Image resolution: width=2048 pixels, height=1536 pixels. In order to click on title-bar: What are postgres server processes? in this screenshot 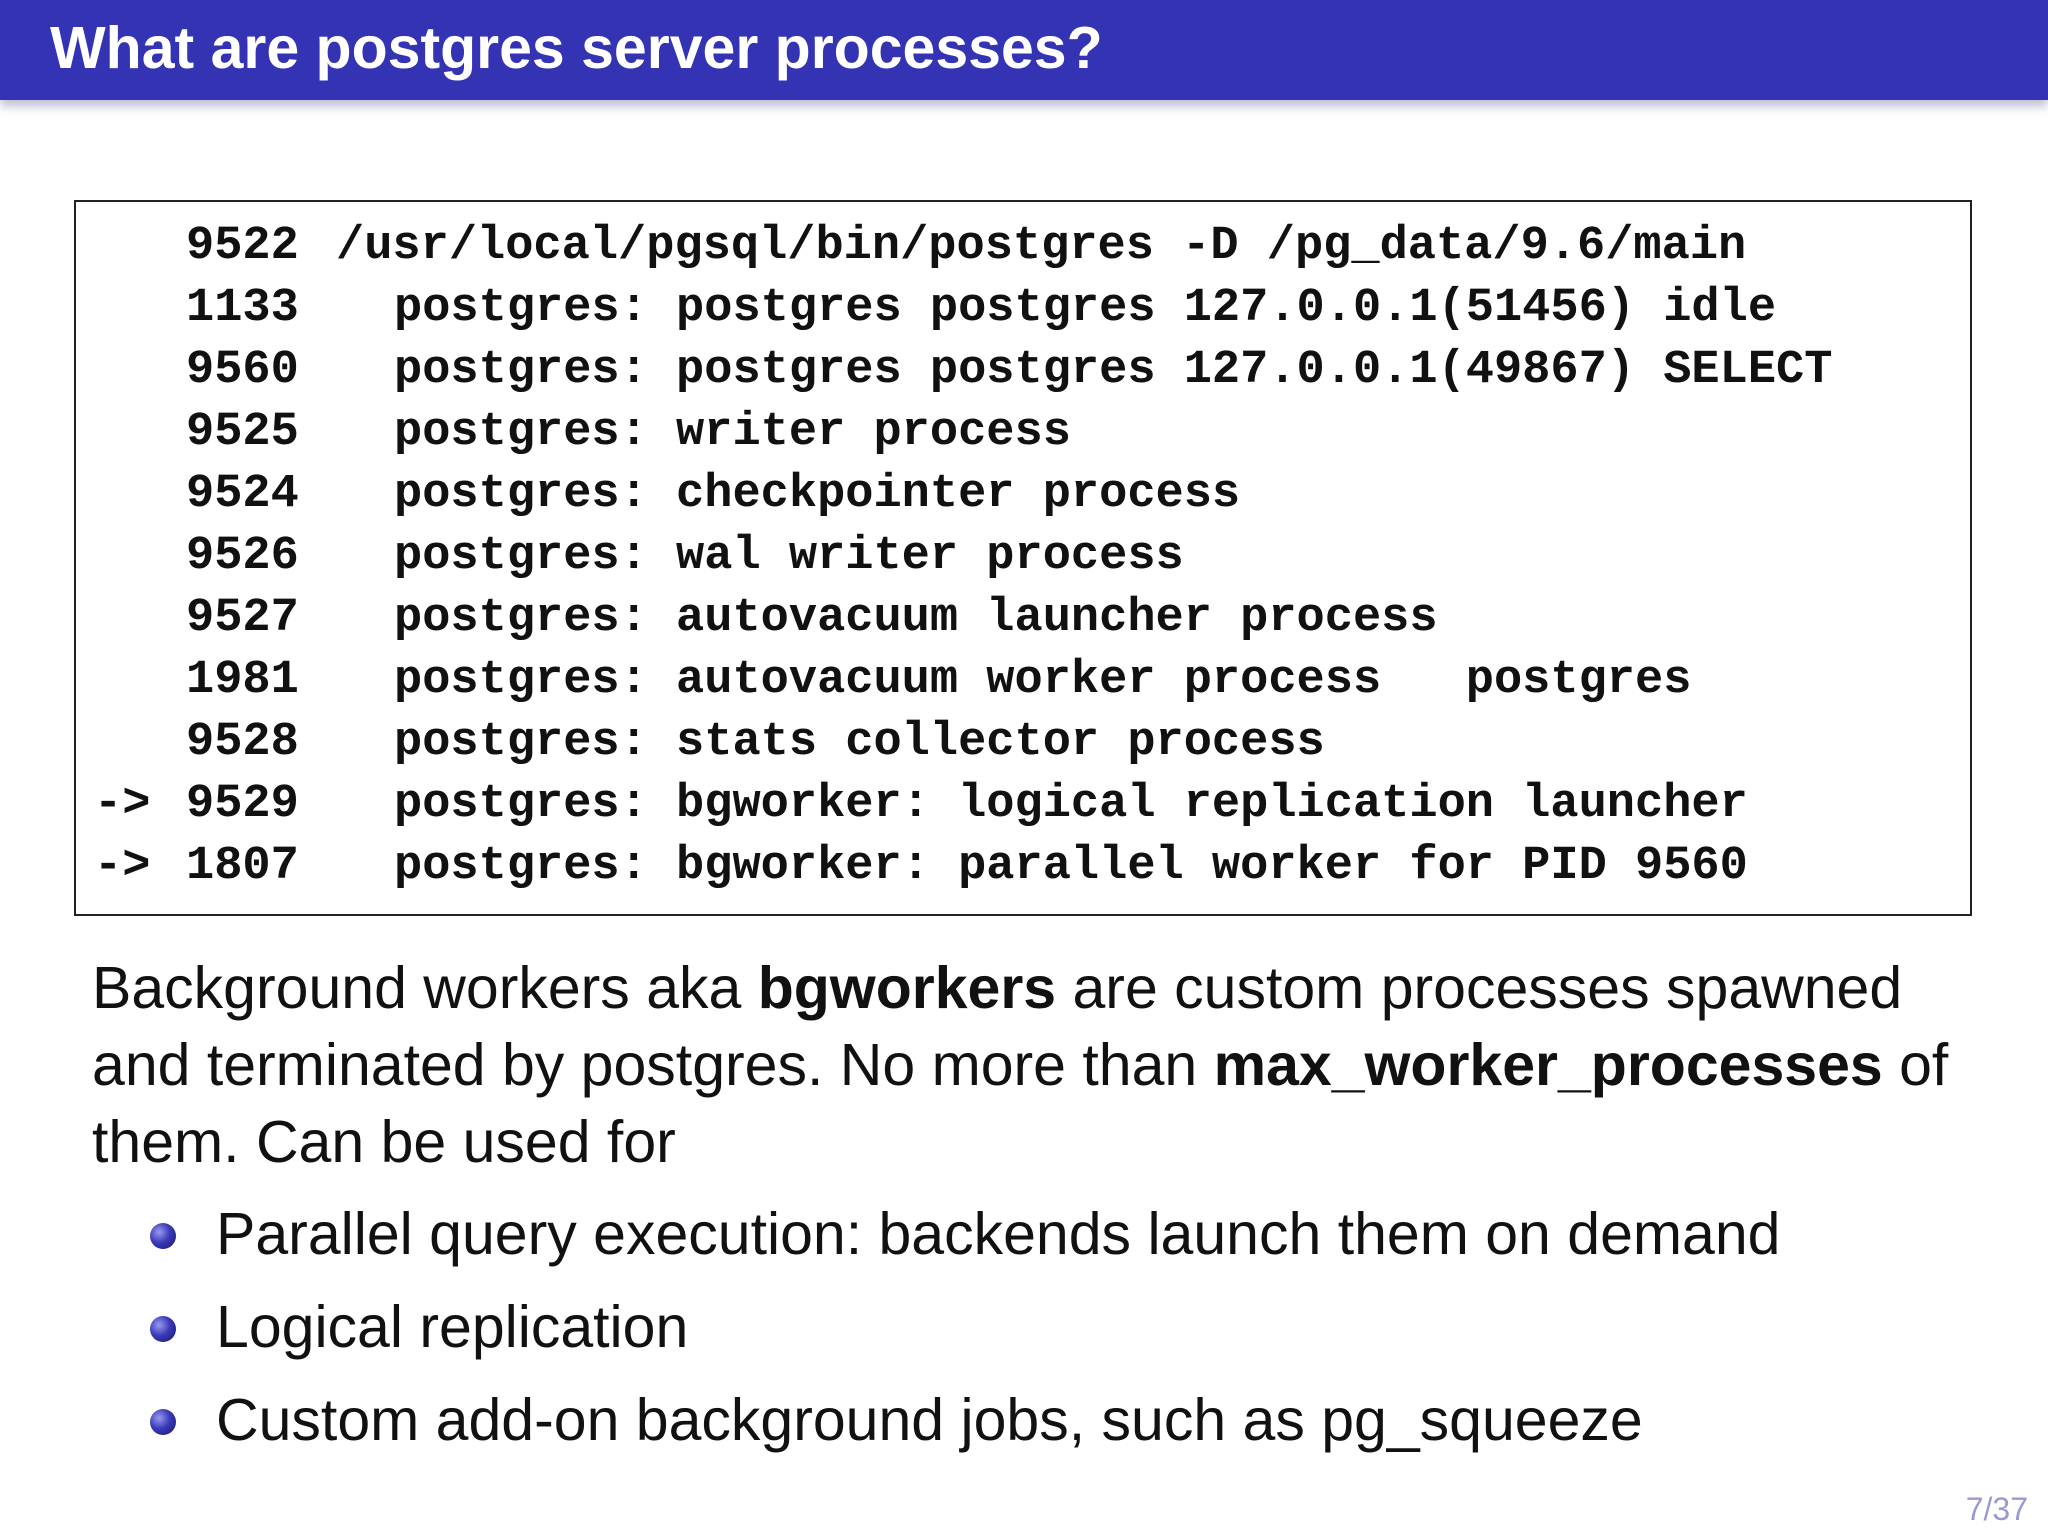, I will do `click(1024, 50)`.